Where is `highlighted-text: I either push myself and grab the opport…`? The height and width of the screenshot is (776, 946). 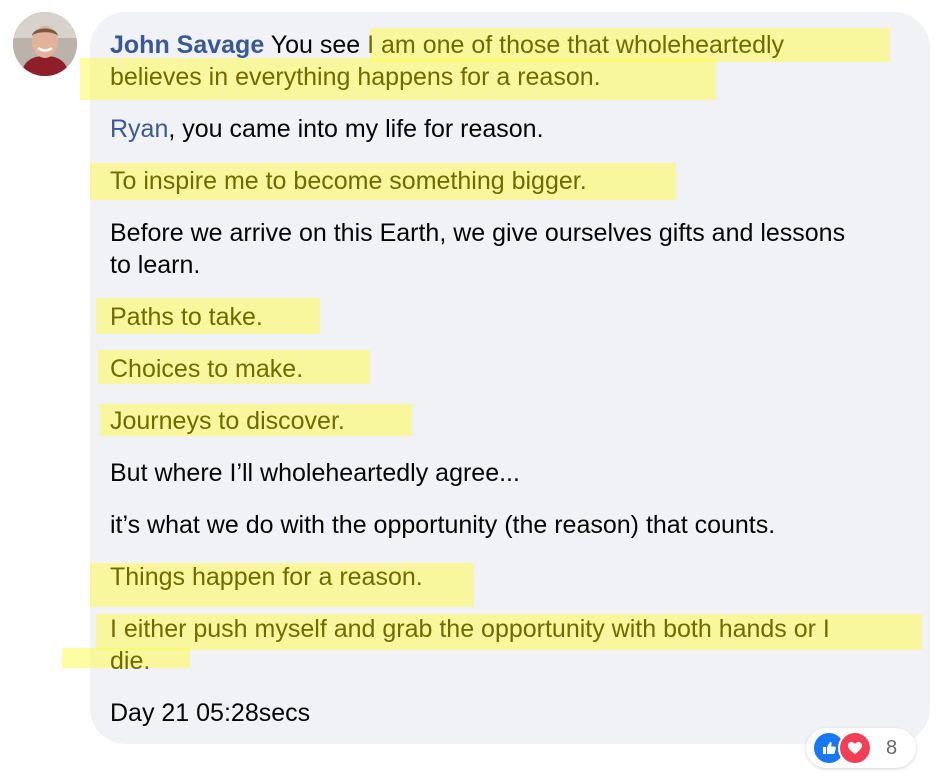
highlighted-text: I either push myself and grab the opport… is located at coordinates (470, 629).